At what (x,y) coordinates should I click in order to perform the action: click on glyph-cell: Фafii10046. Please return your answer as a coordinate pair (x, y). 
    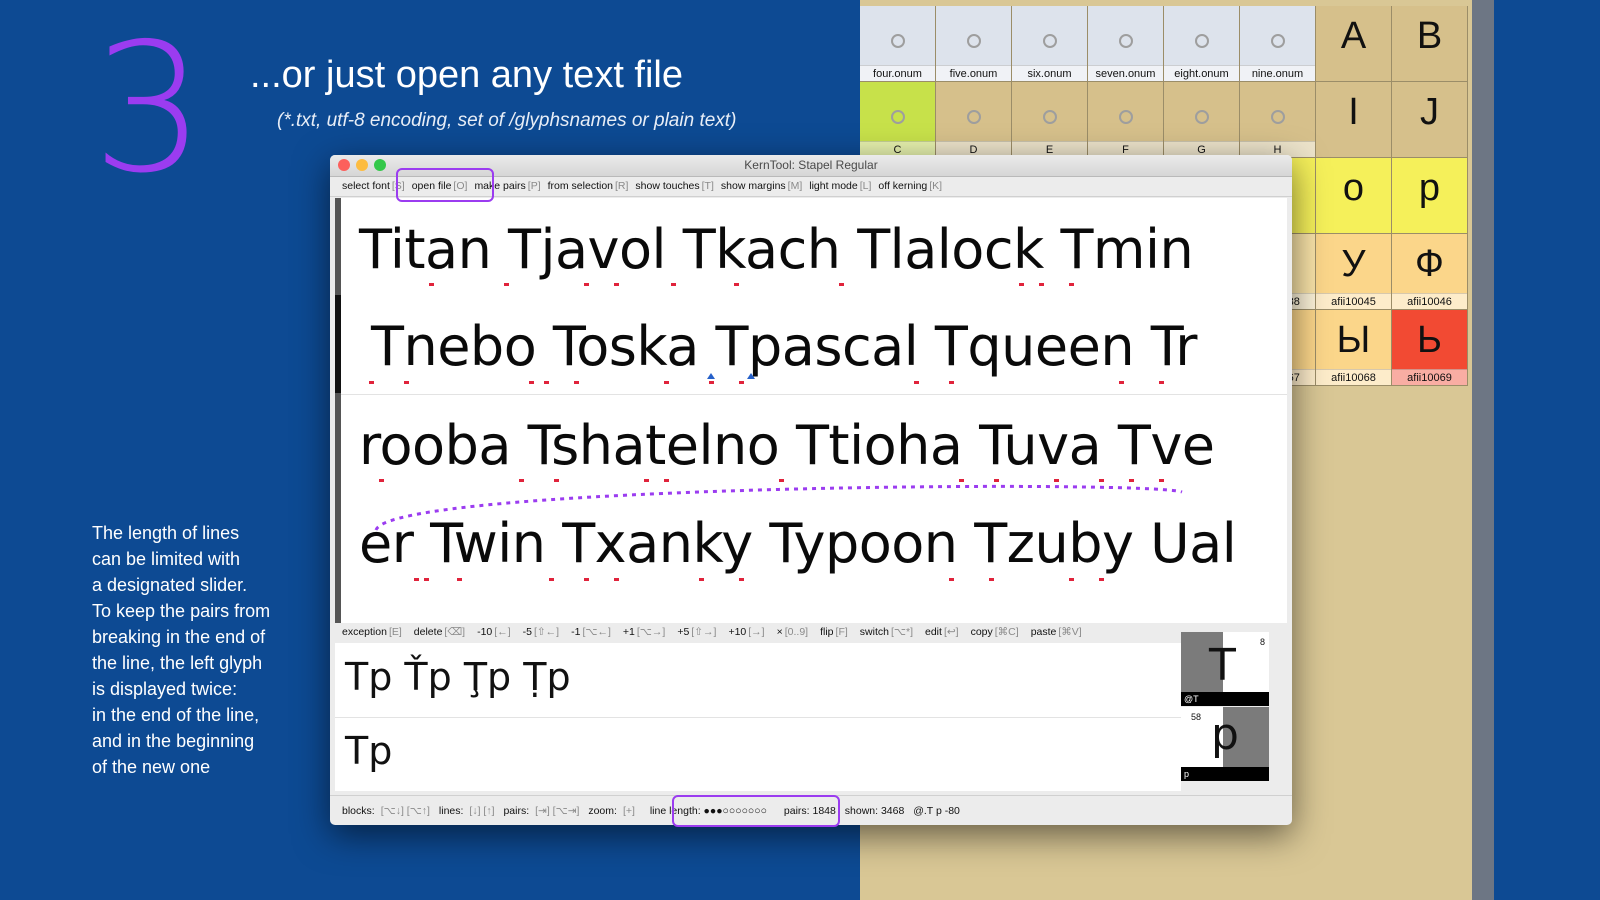
    Looking at the image, I should click on (1430, 272).